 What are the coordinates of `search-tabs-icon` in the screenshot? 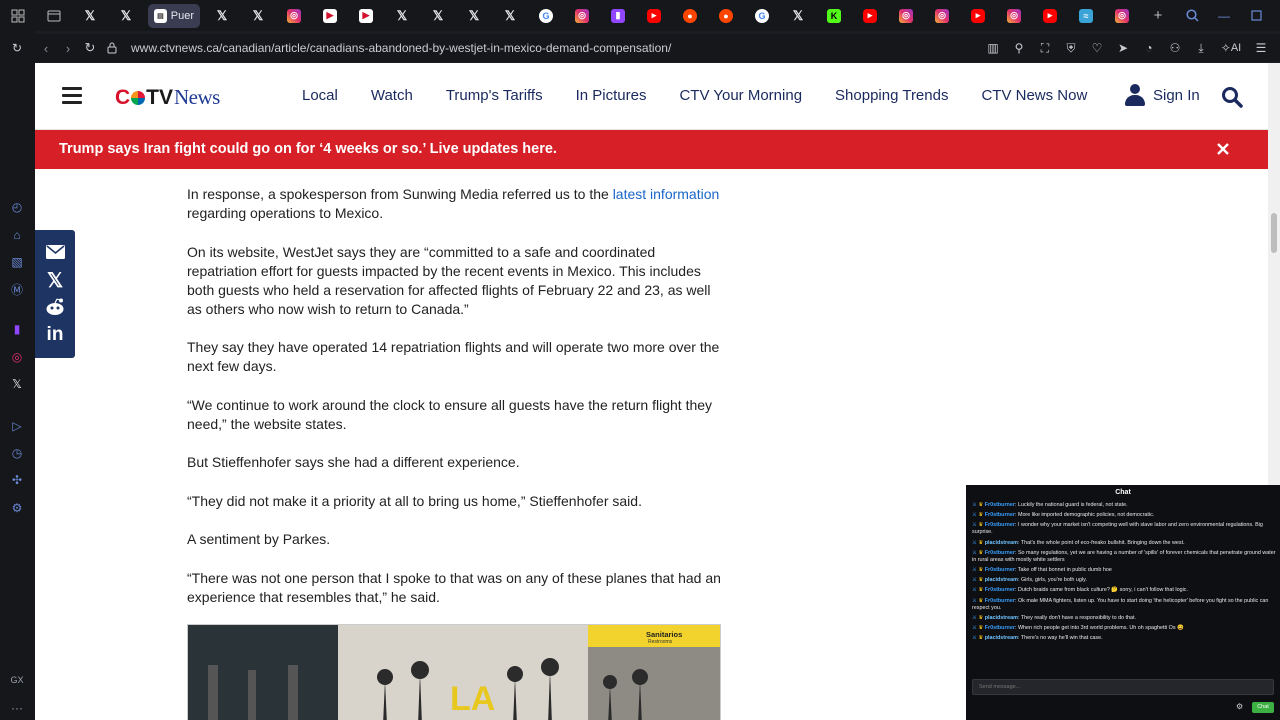 It's located at (1192, 16).